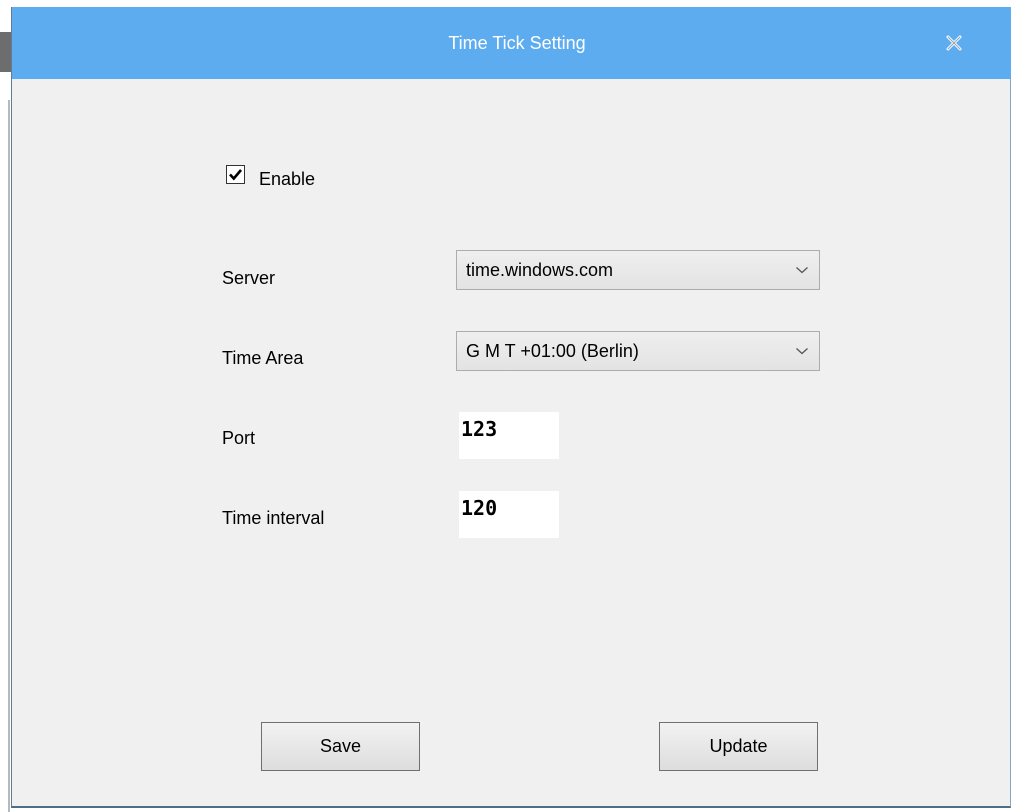 Image resolution: width=1011 pixels, height=812 pixels. Describe the element at coordinates (9, 456) in the screenshot. I see `background-window-border` at that location.